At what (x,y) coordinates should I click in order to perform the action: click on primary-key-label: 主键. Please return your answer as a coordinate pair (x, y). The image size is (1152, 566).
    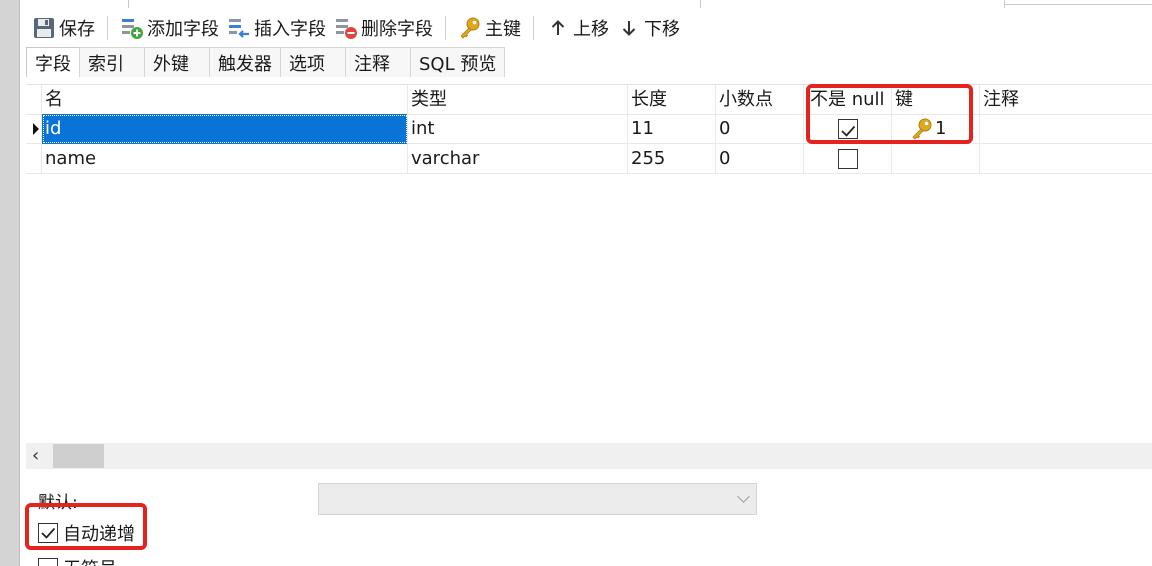
    Looking at the image, I should click on (503, 29).